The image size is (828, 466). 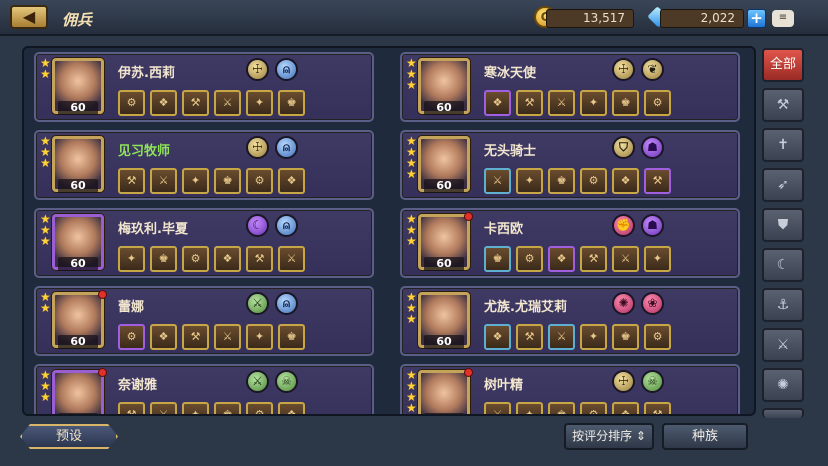 I want to click on hero-card: ★ ★ ★ 60 见习牧师 ☩ ⍝ ⚒ ⚔ ✦ ♚ ⚙ ❖, so click(x=204, y=165).